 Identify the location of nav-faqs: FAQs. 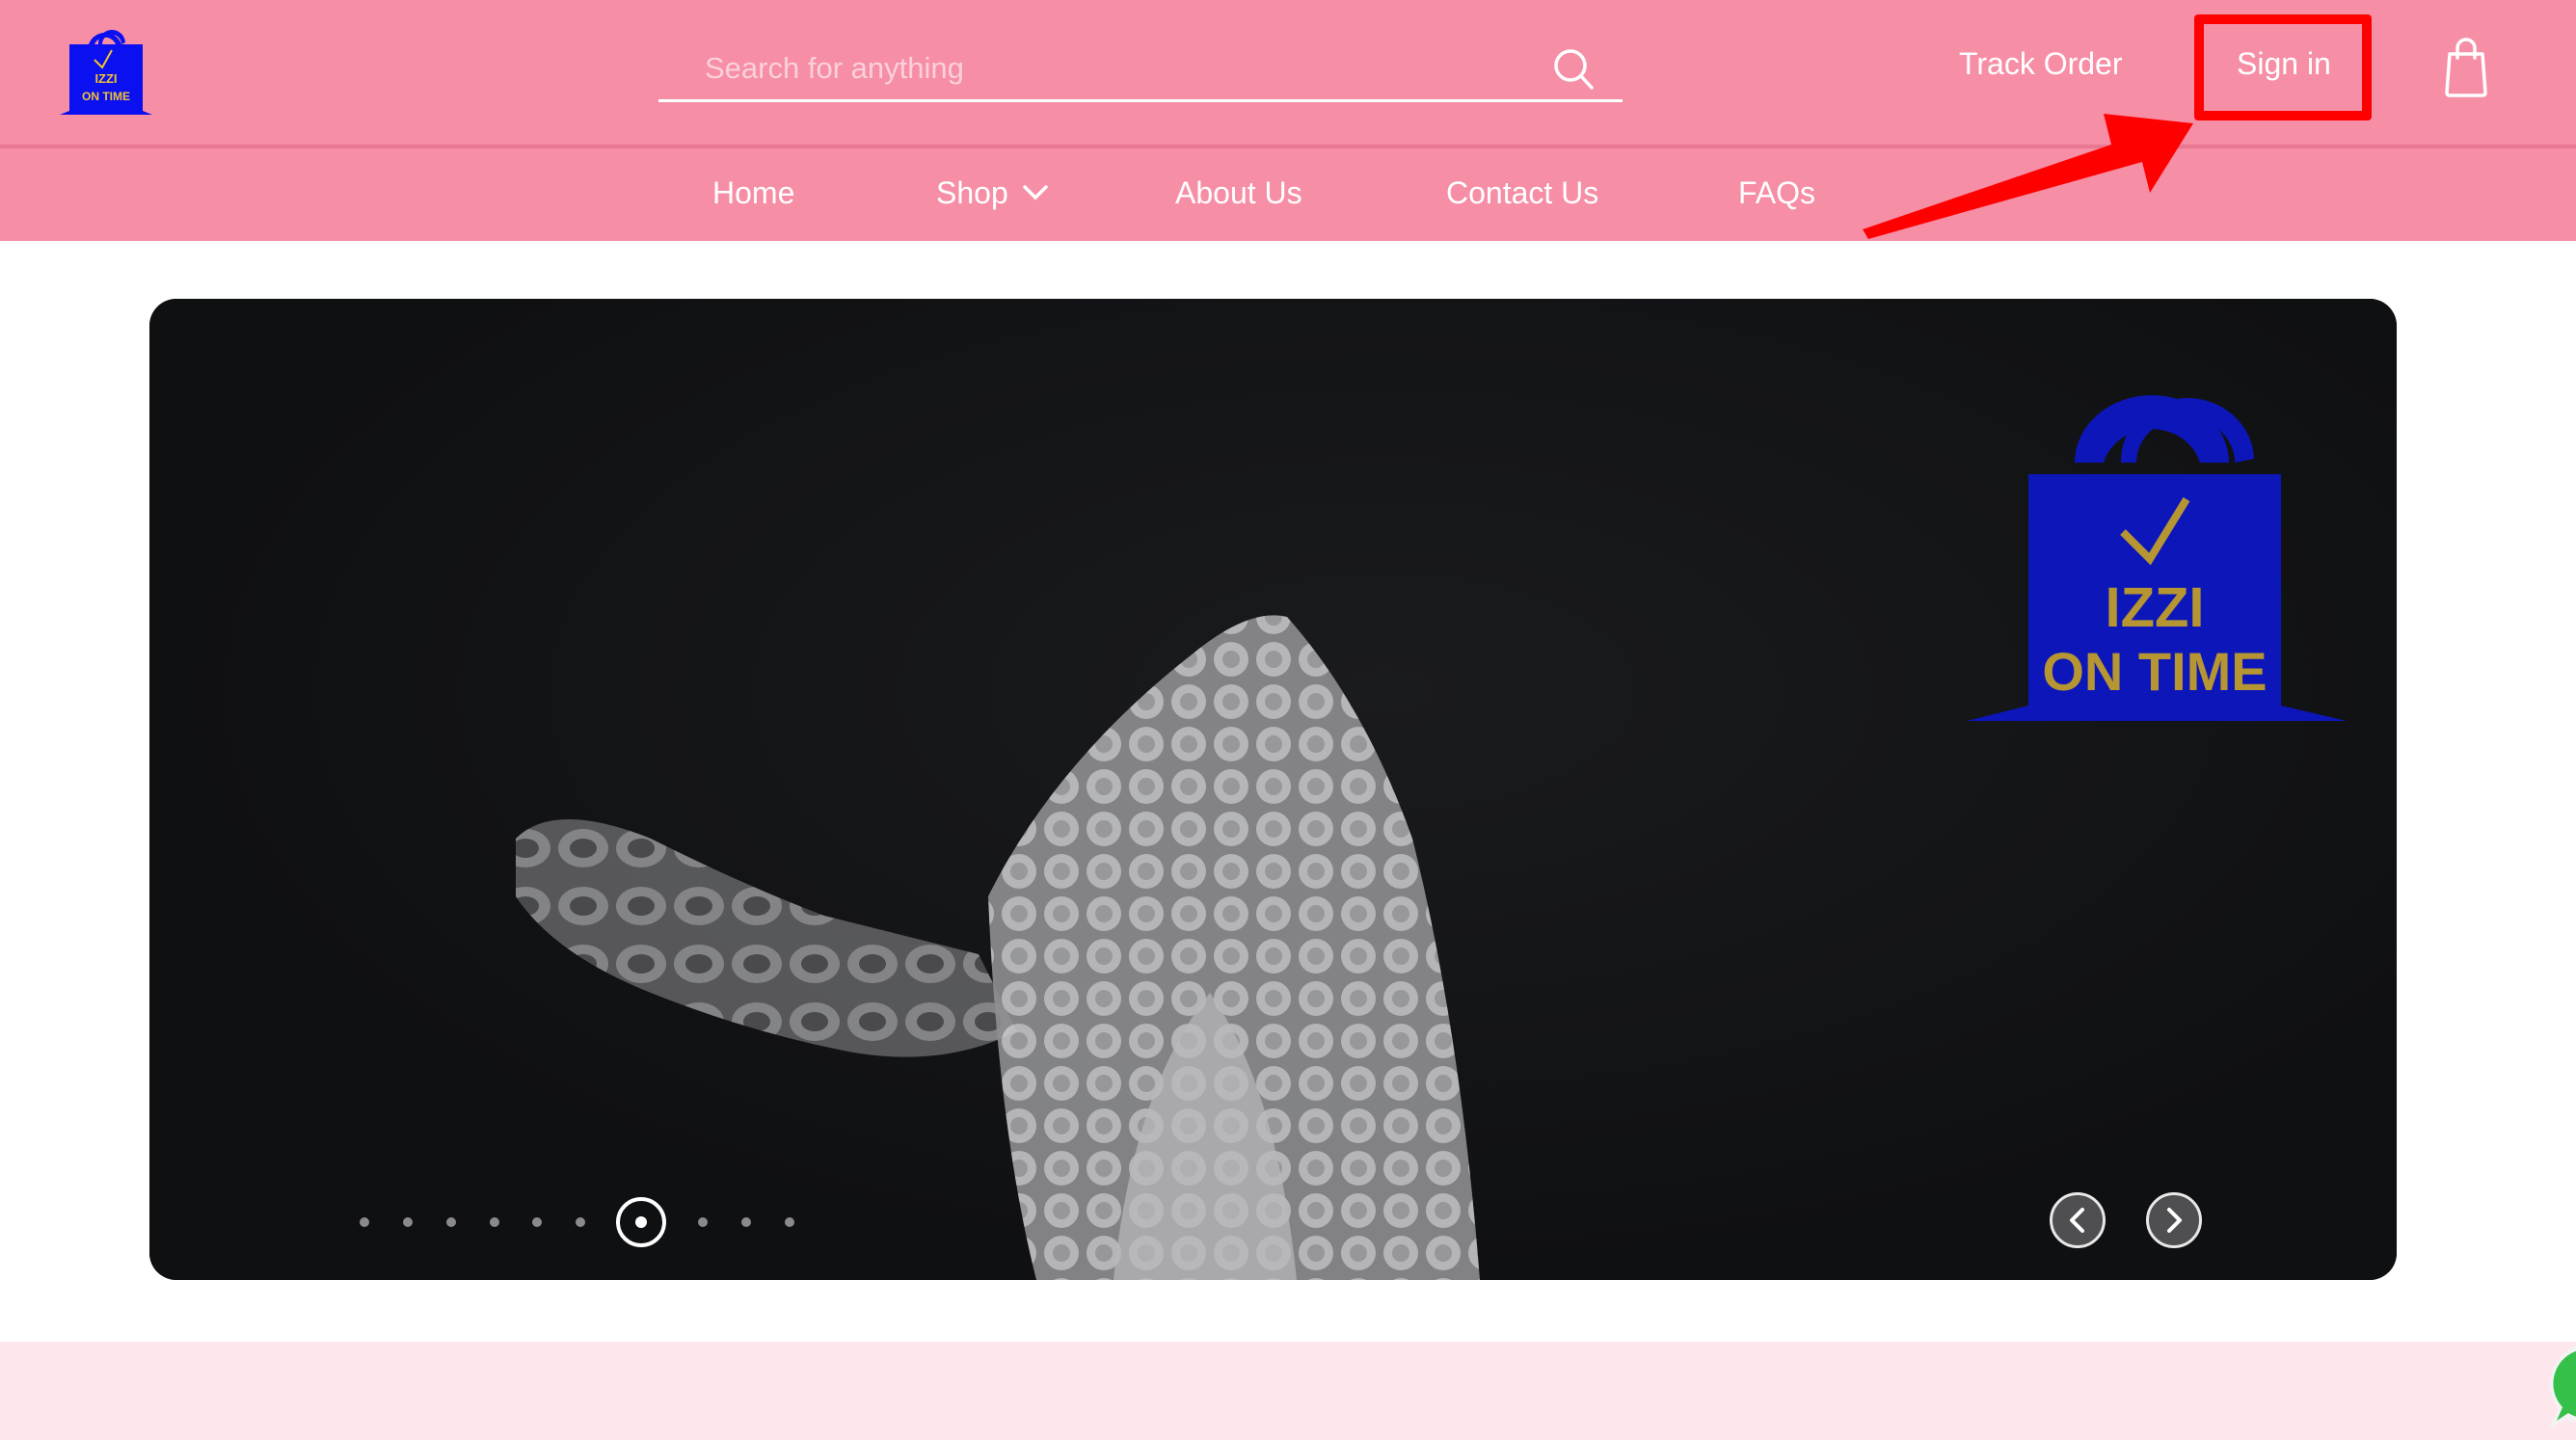
(1776, 193).